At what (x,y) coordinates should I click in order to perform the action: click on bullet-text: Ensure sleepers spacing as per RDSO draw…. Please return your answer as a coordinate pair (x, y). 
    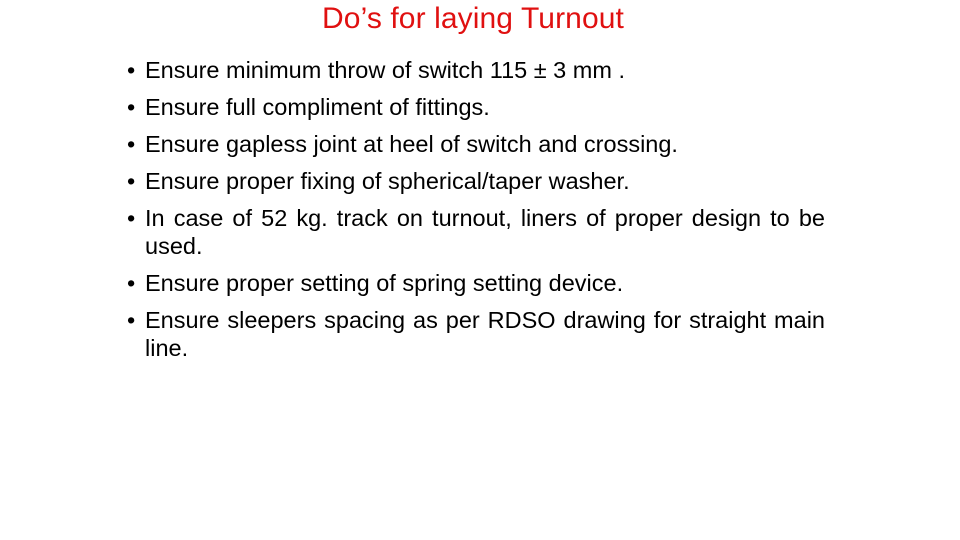
    Looking at the image, I should click on (485, 334).